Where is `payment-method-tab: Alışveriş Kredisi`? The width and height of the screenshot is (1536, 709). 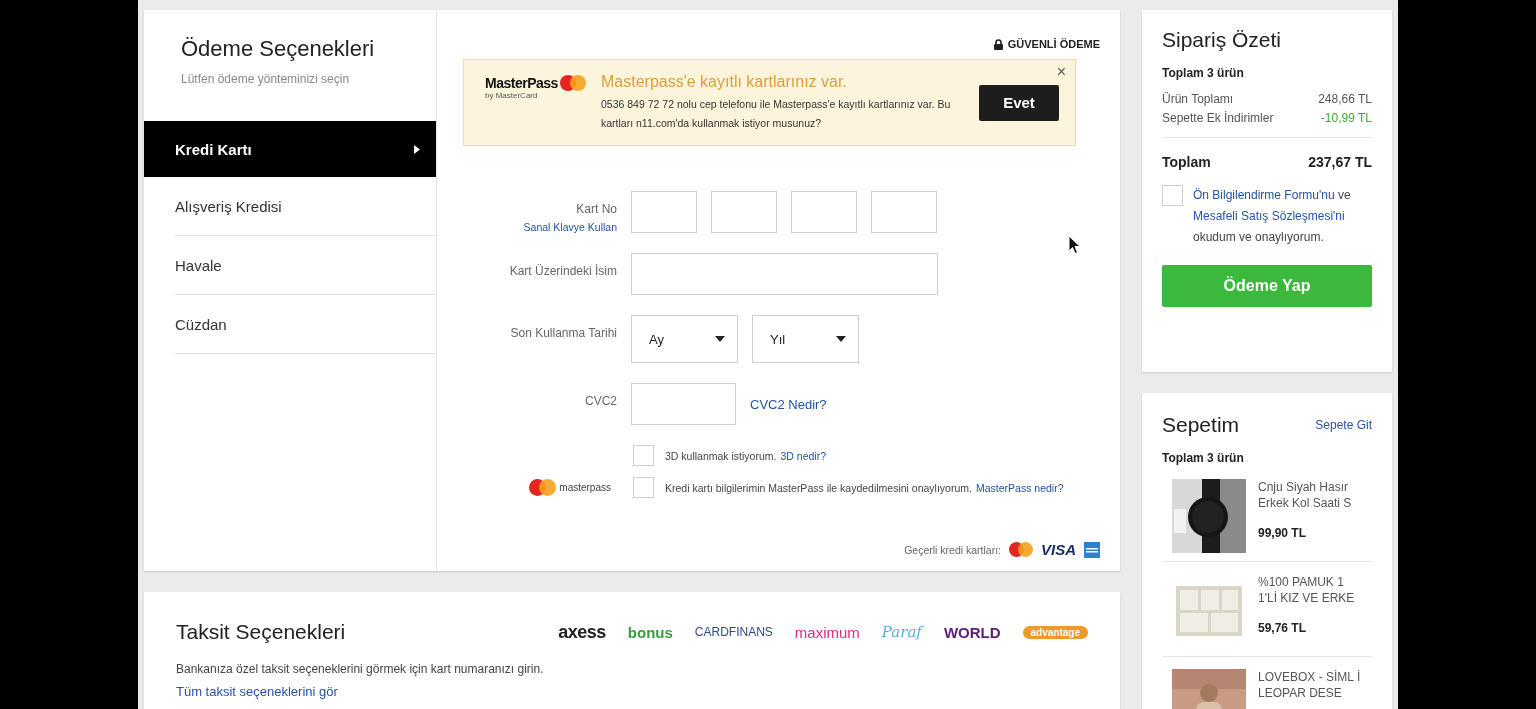
payment-method-tab: Alışveriş Kredisi is located at coordinates (305, 206).